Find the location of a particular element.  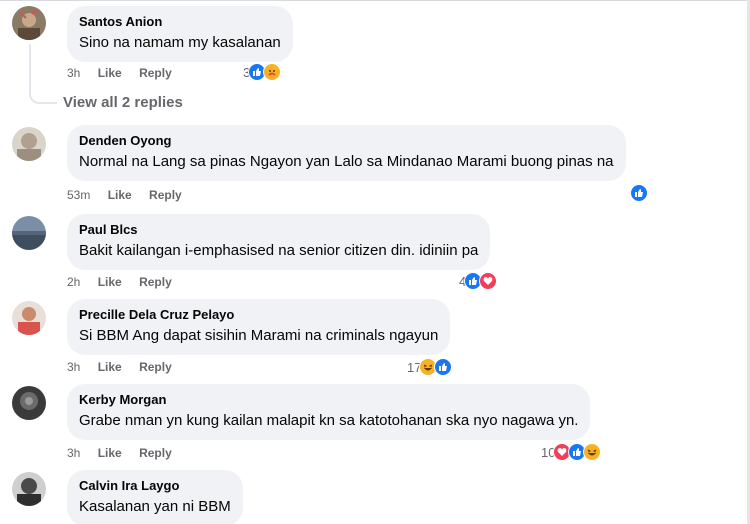

commenter-name: Kerby Morgan is located at coordinates (328, 400).